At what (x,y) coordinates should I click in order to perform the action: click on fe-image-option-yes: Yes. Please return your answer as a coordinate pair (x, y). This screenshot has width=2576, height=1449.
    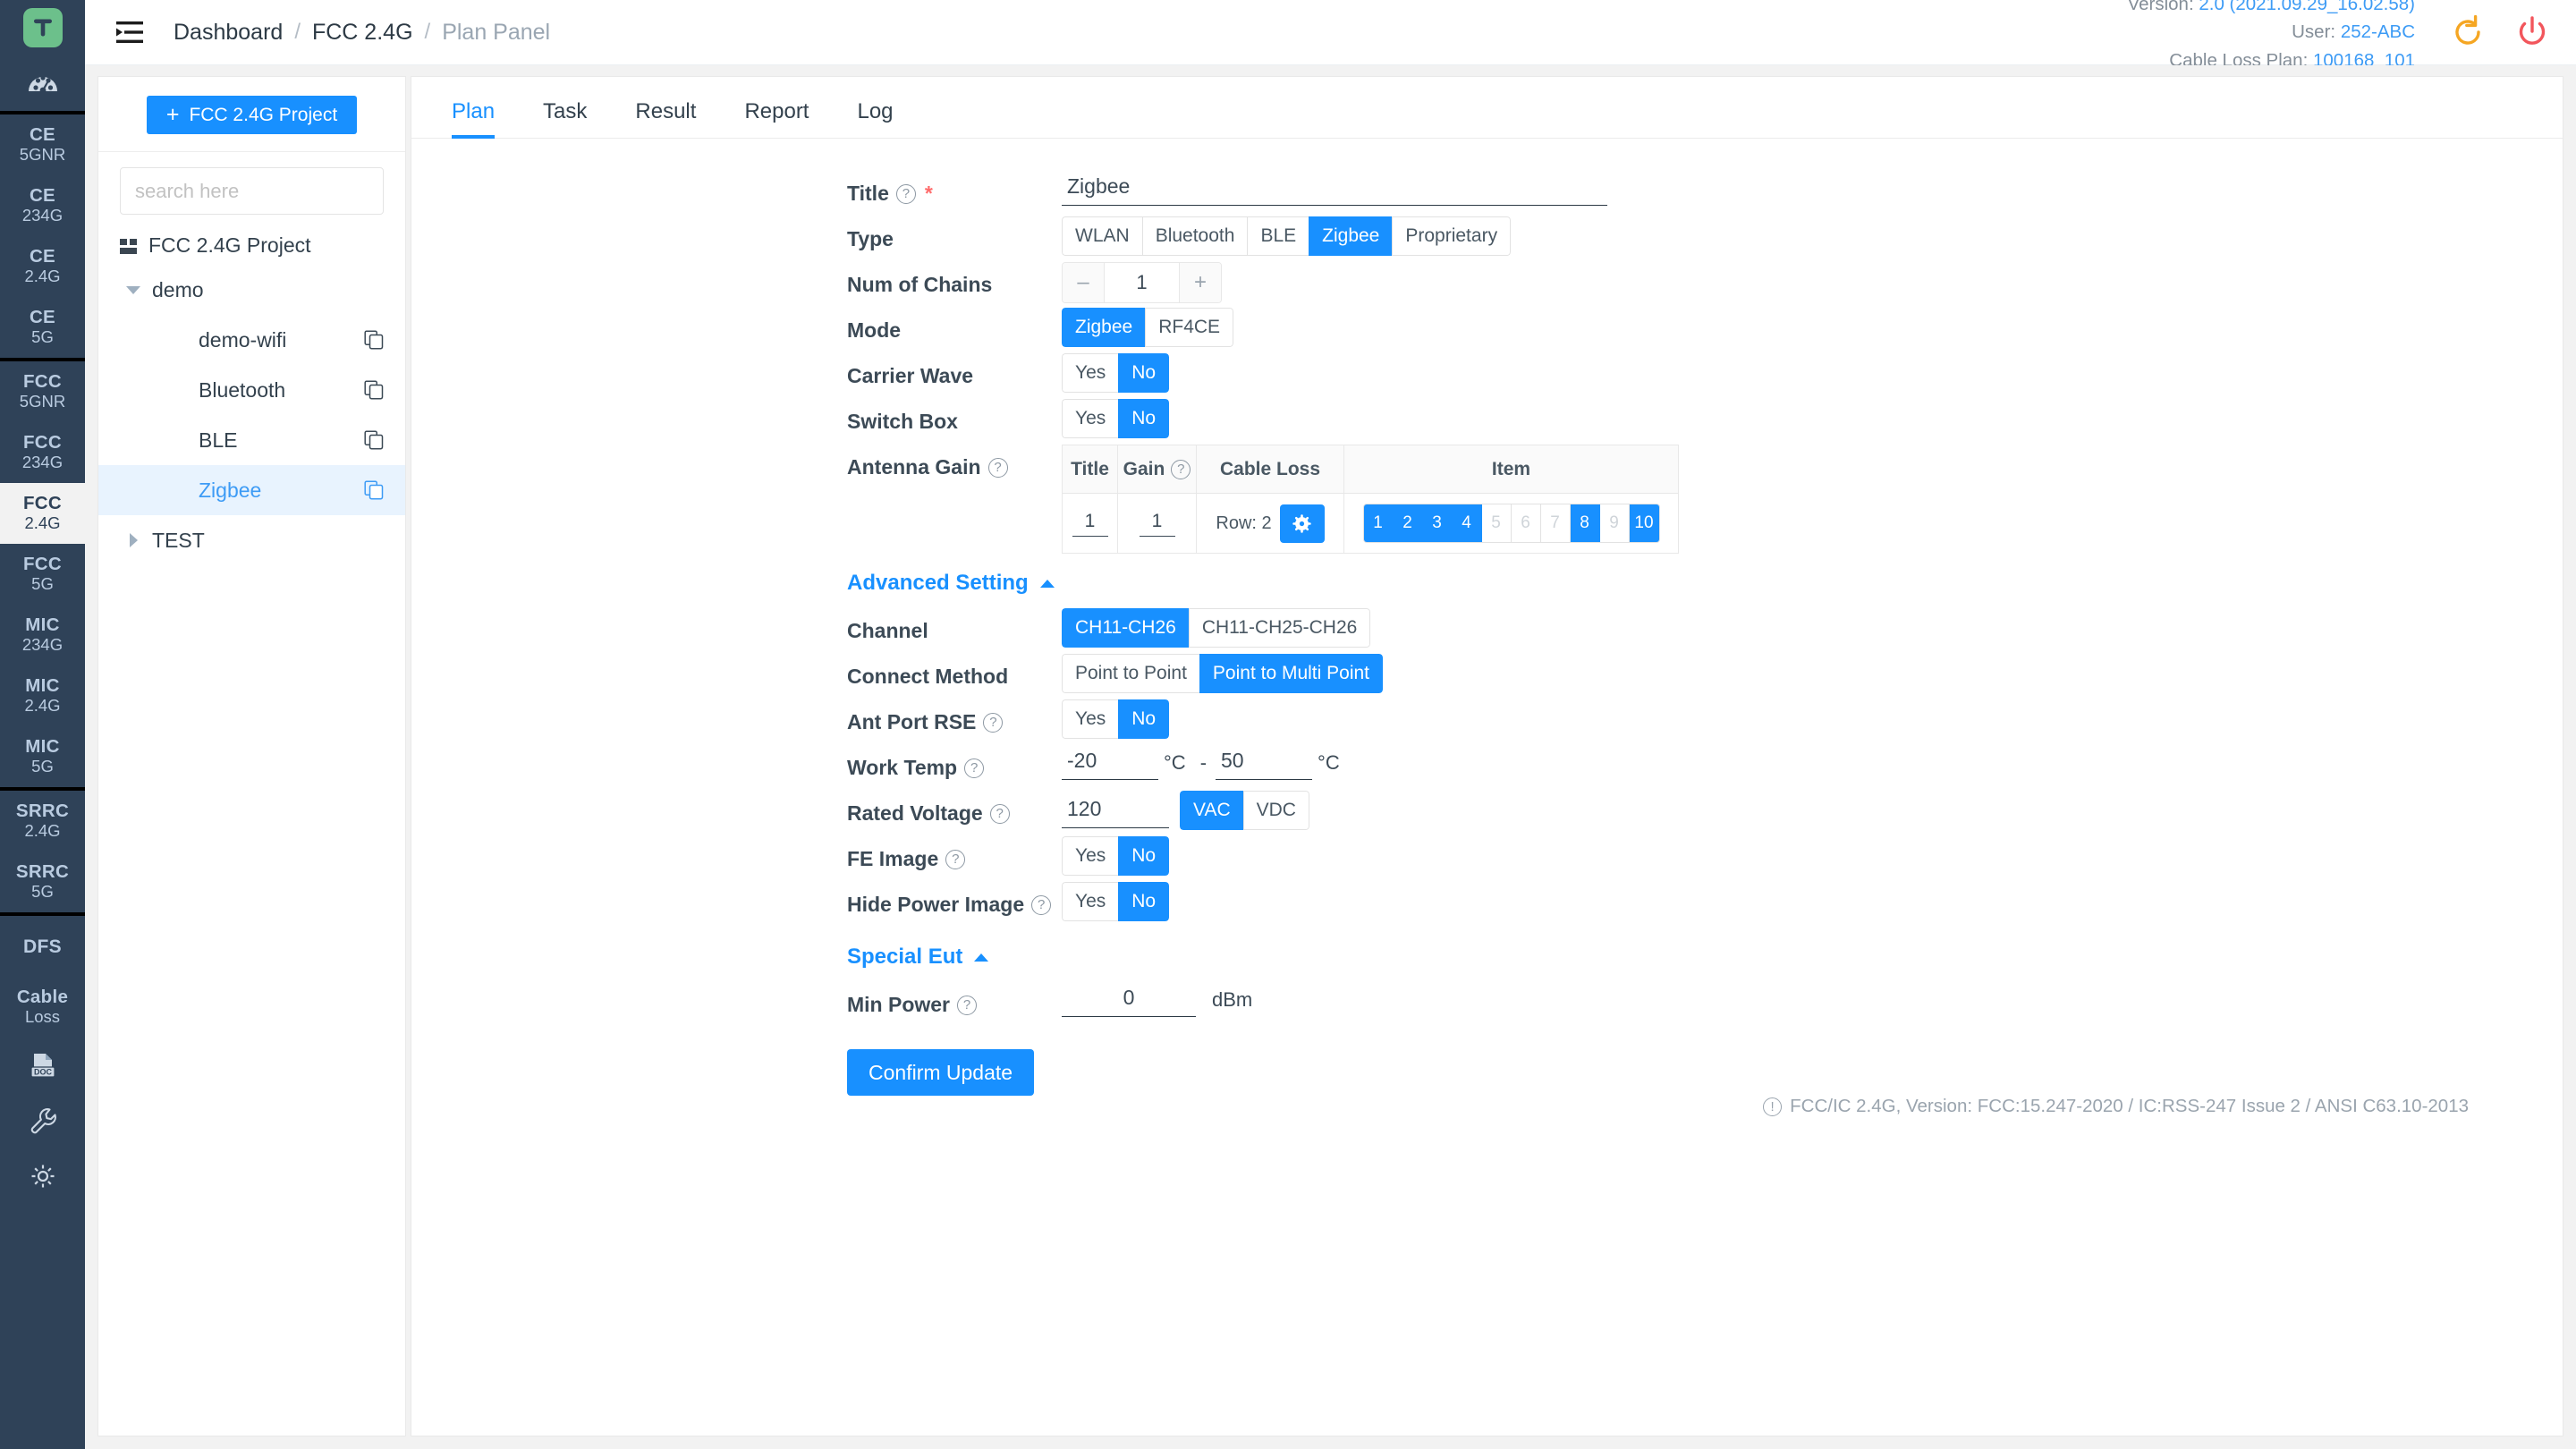
    Looking at the image, I should click on (1090, 856).